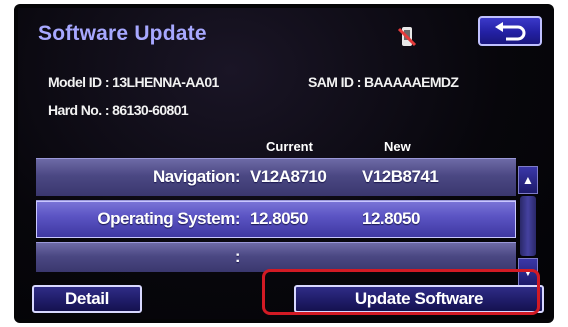  I want to click on sam-id: SAM ID : BAAAAAEMDZ, so click(383, 82).